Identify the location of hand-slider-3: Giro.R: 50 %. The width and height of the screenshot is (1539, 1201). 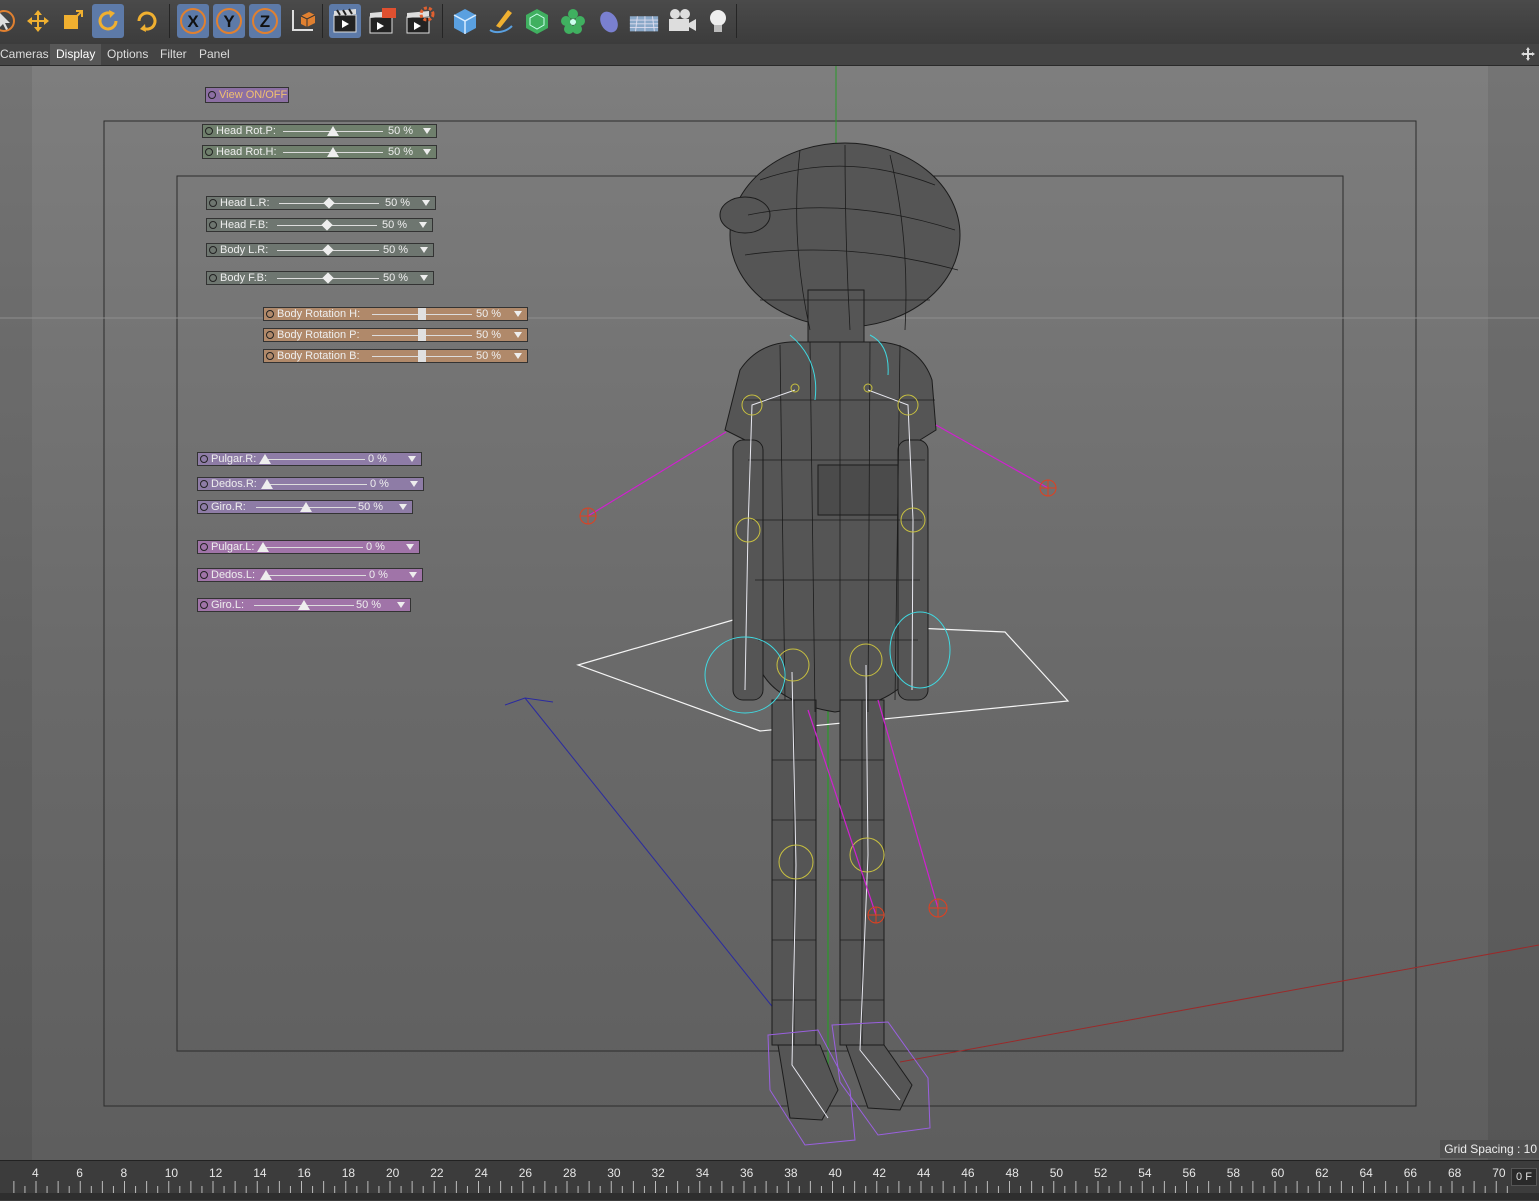
(305, 507).